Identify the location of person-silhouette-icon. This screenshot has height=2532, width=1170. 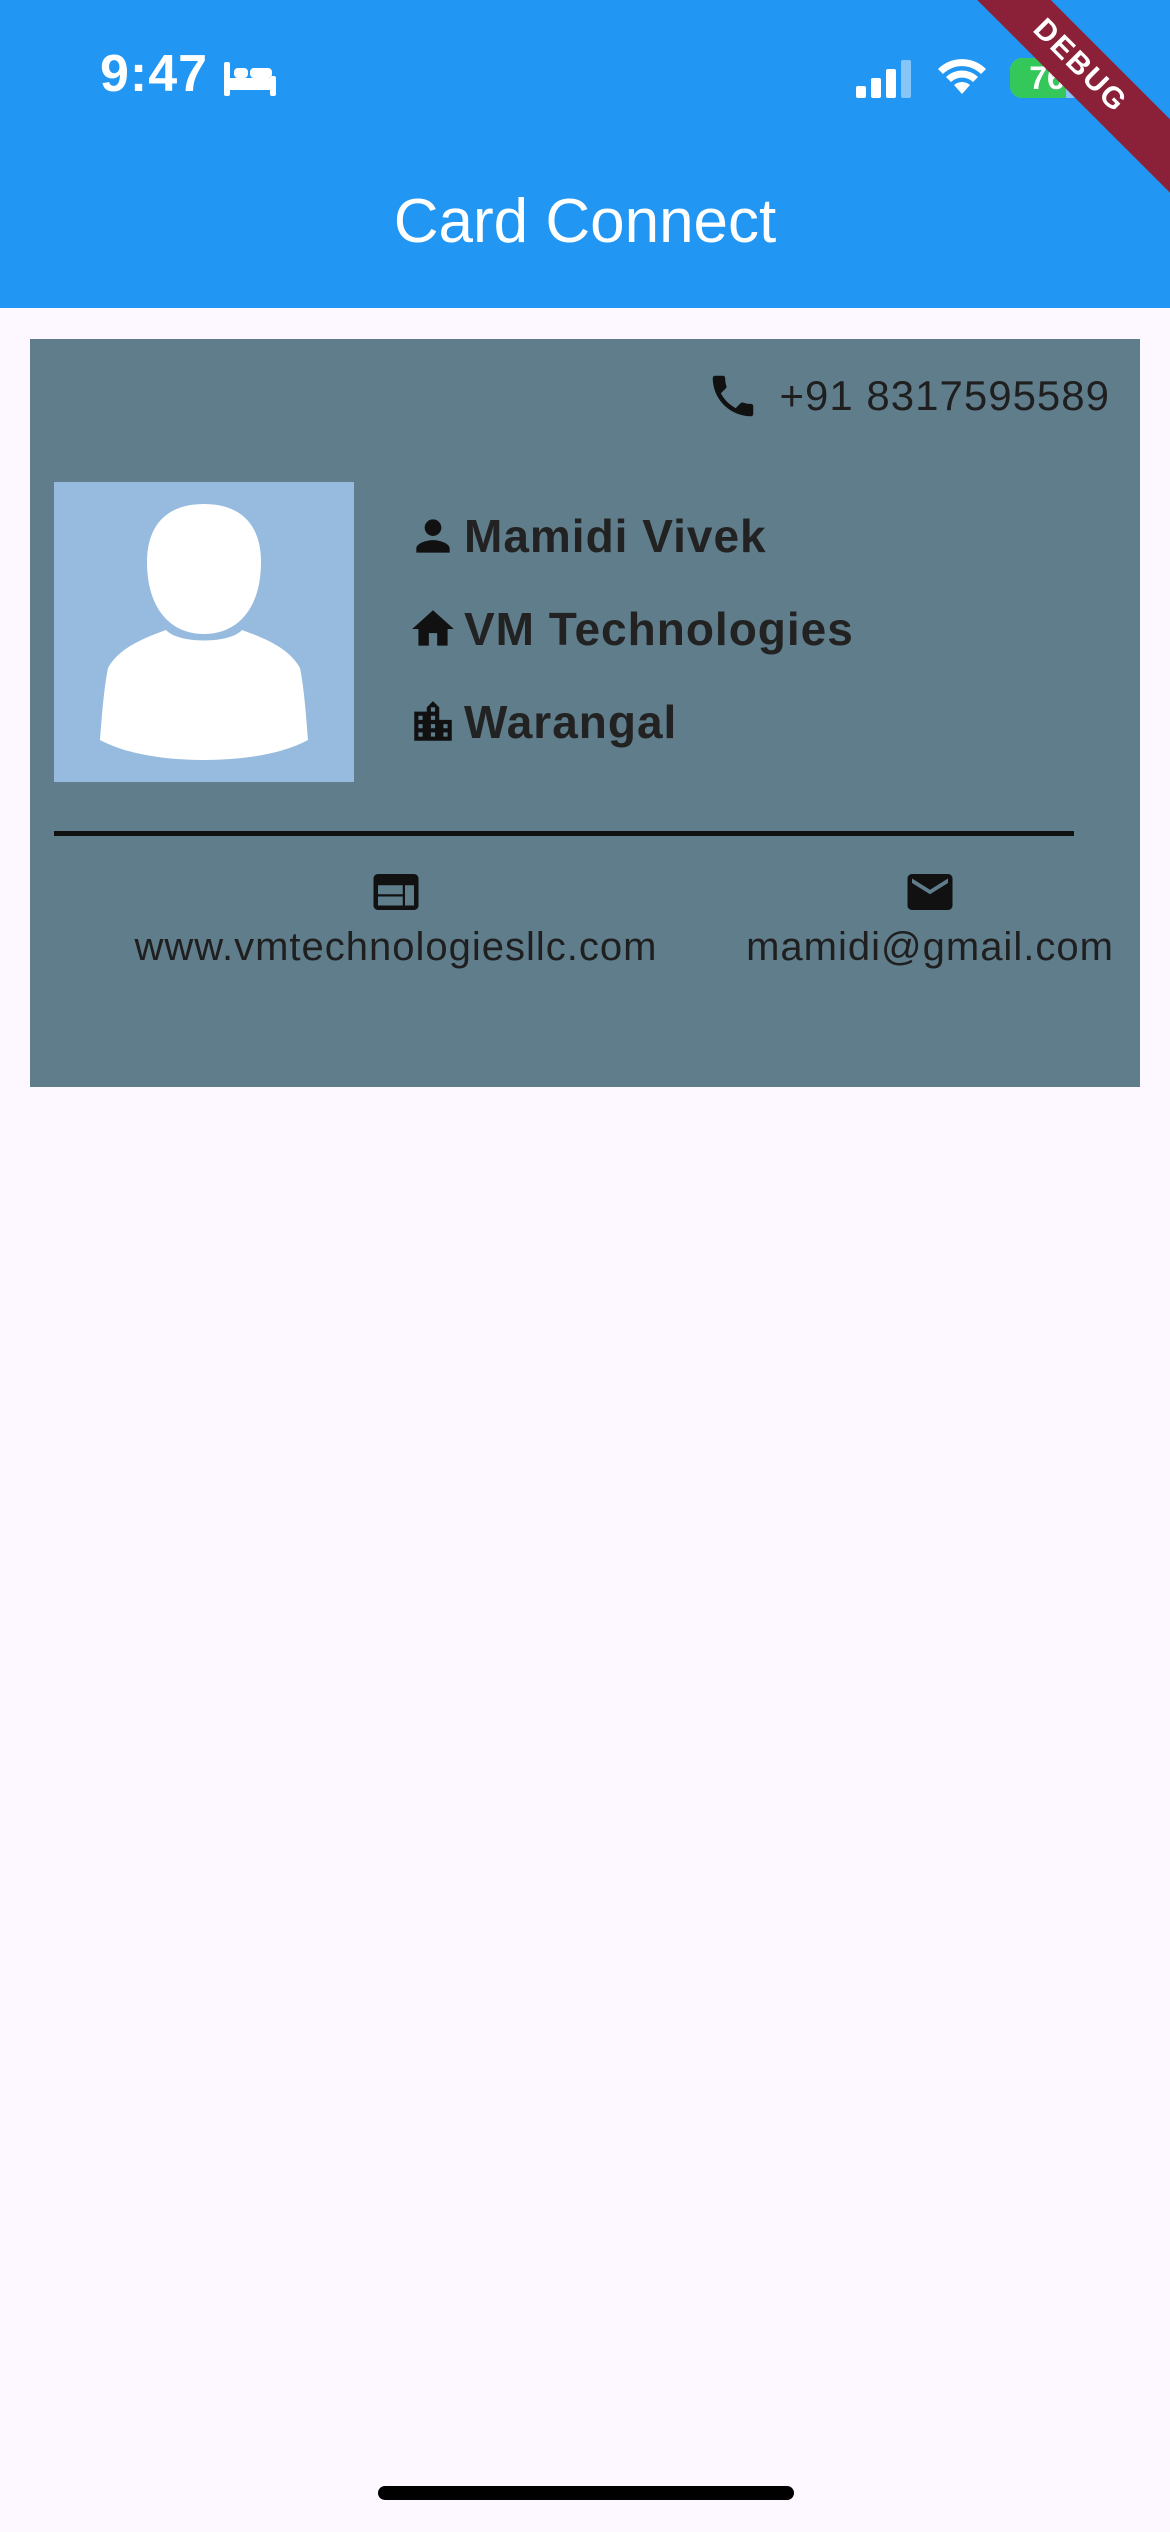
(204, 632).